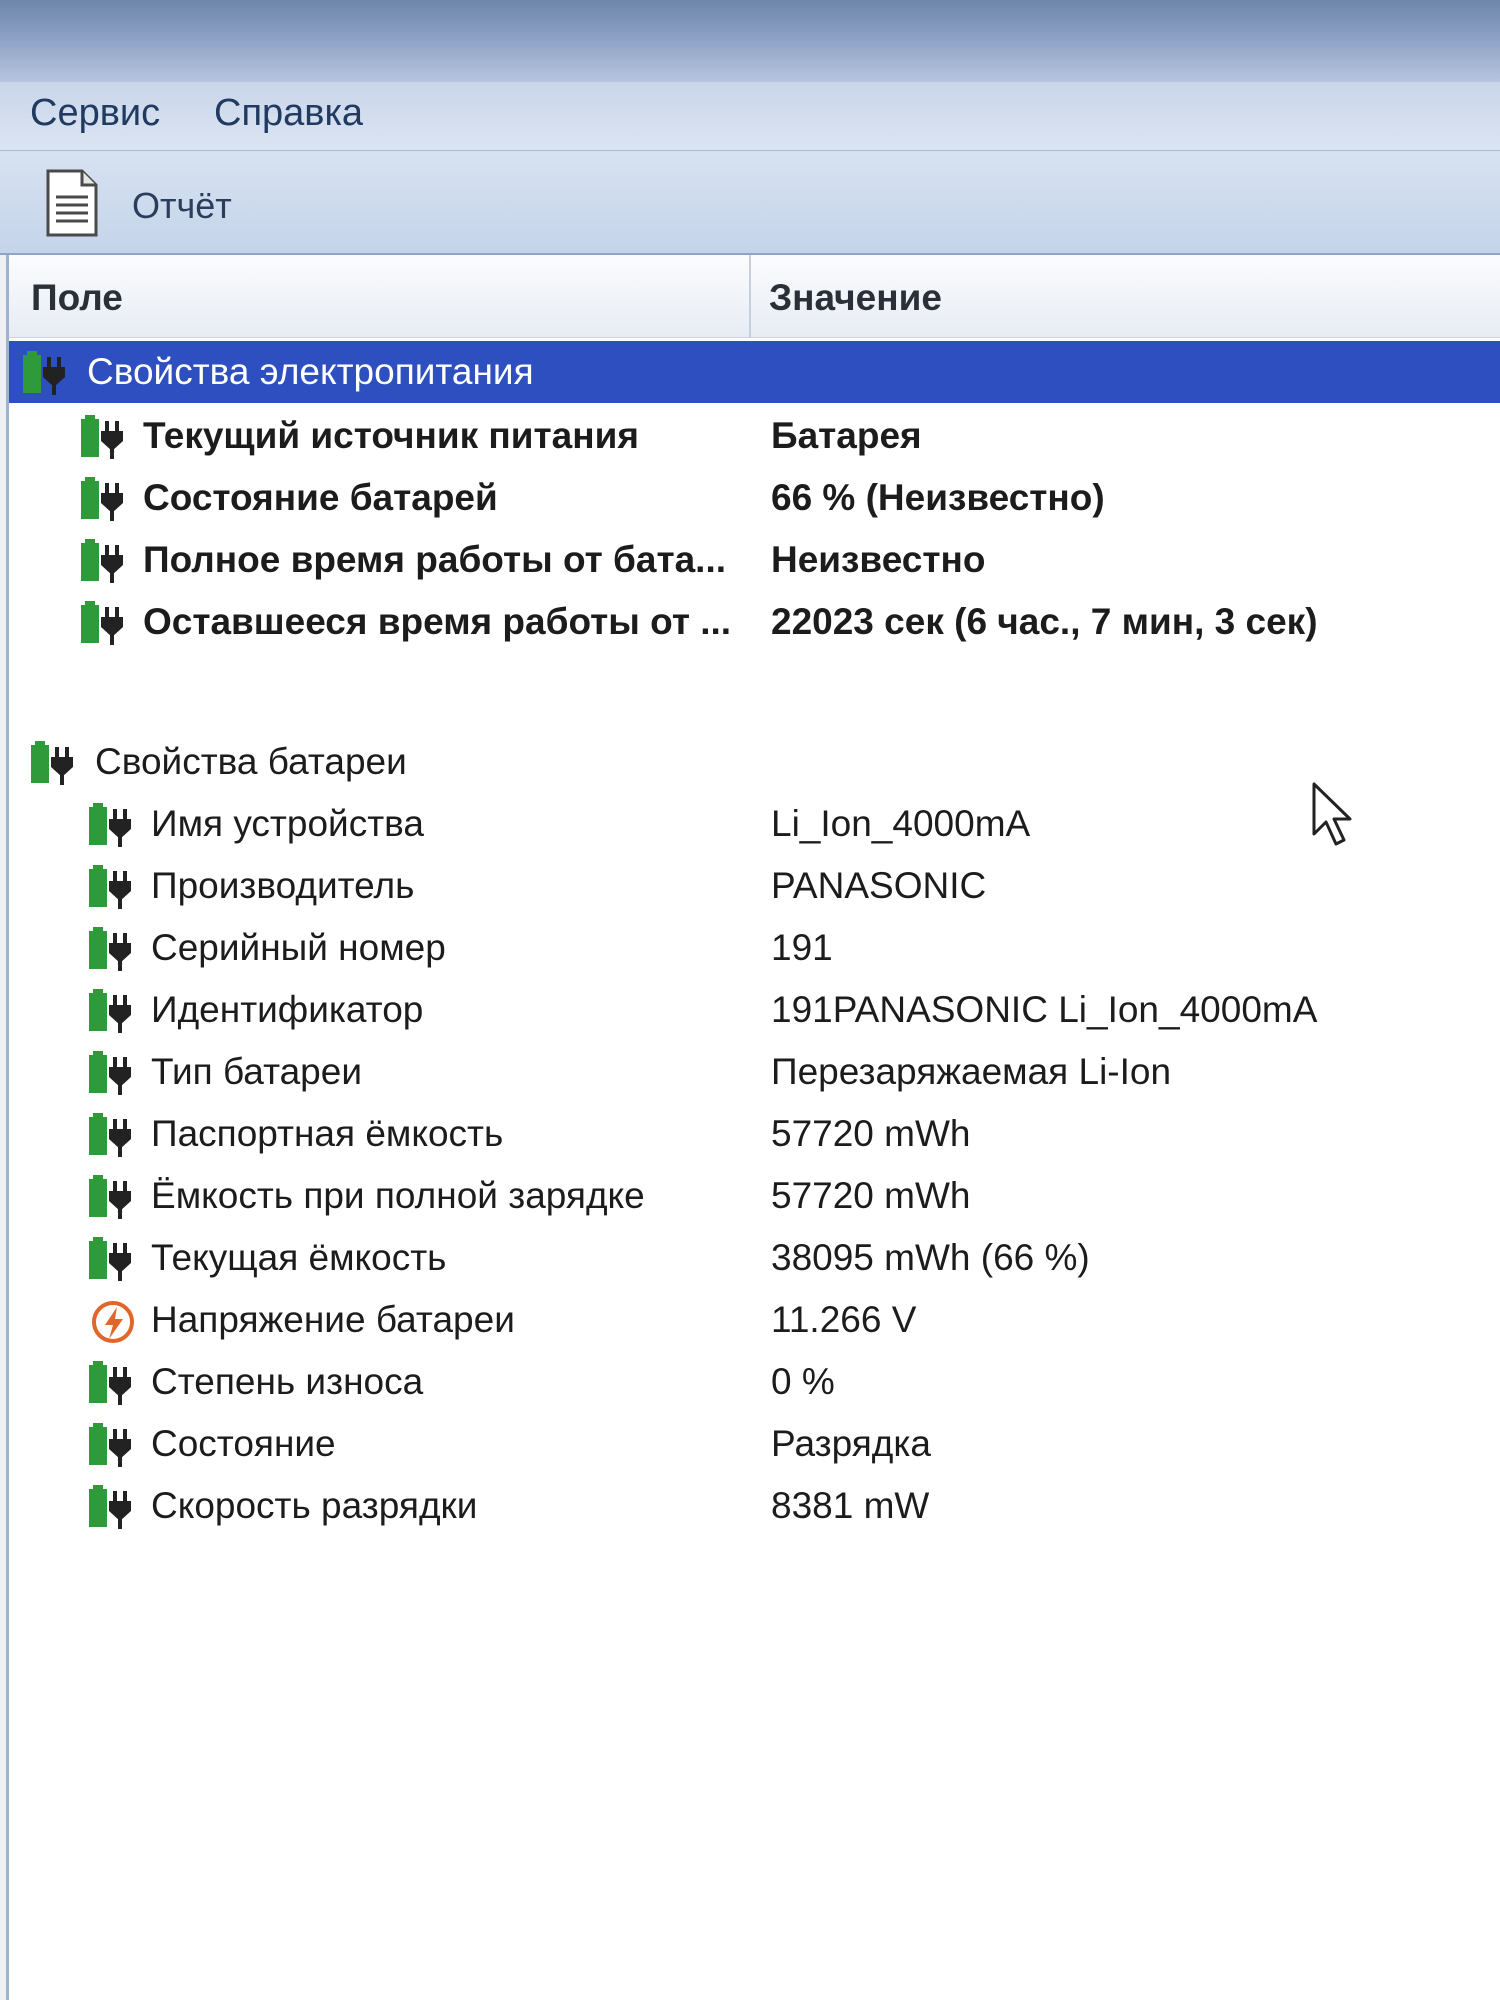  Describe the element at coordinates (754, 1010) in the screenshot. I see `table-row: Идентификатор 191PANASONIC Li_Ion_4000mA` at that location.